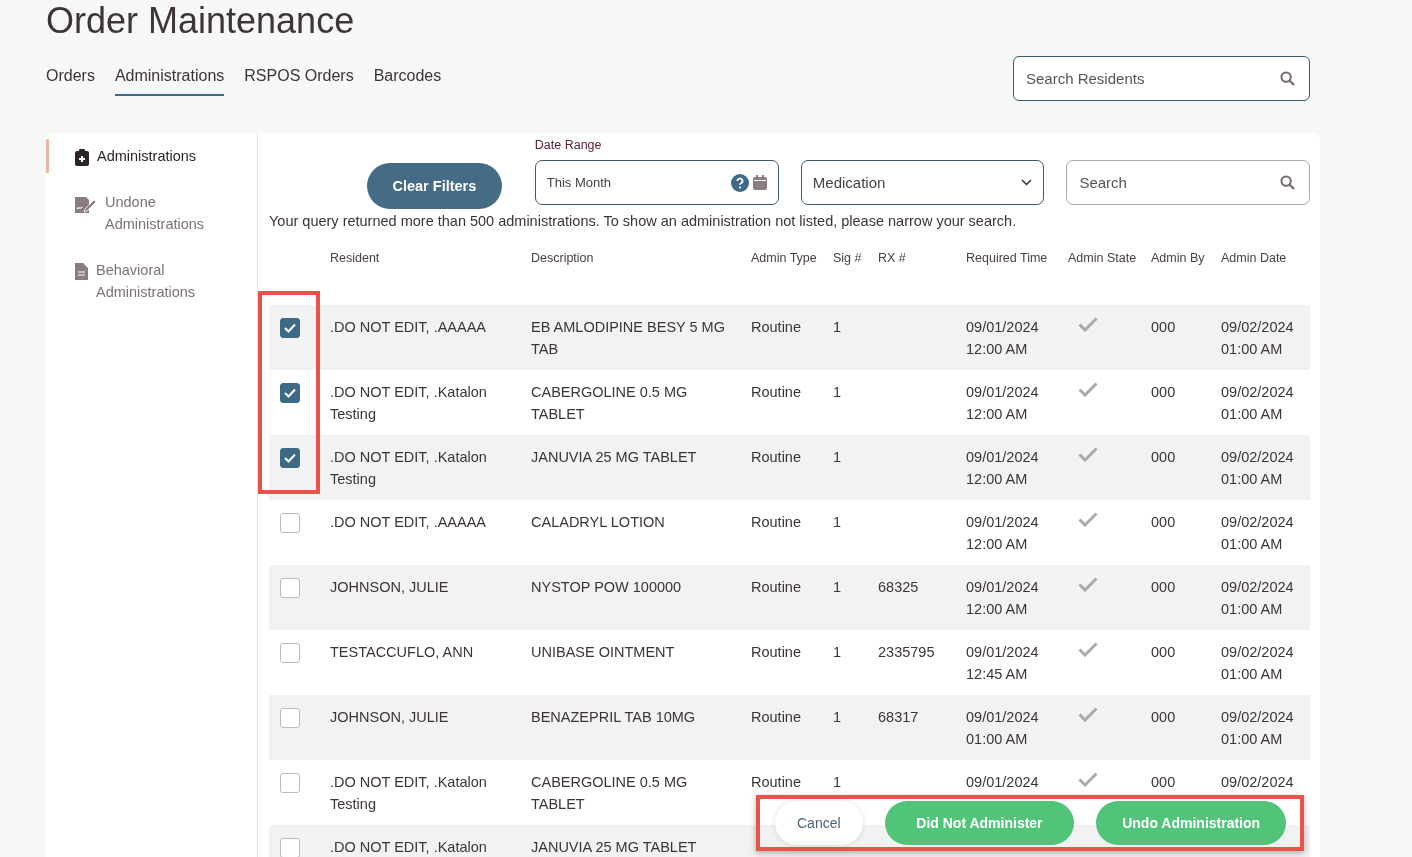  What do you see at coordinates (1178, 258) in the screenshot?
I see `column-header: Admin By` at bounding box center [1178, 258].